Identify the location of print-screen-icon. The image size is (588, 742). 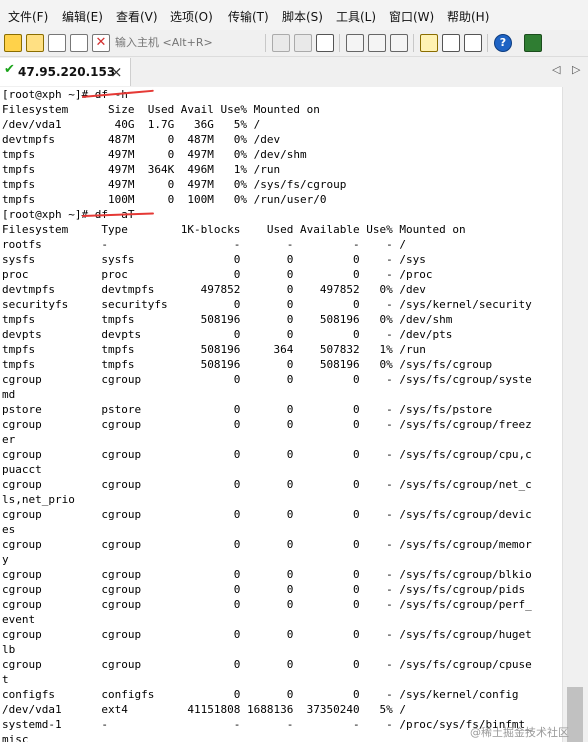
(399, 43).